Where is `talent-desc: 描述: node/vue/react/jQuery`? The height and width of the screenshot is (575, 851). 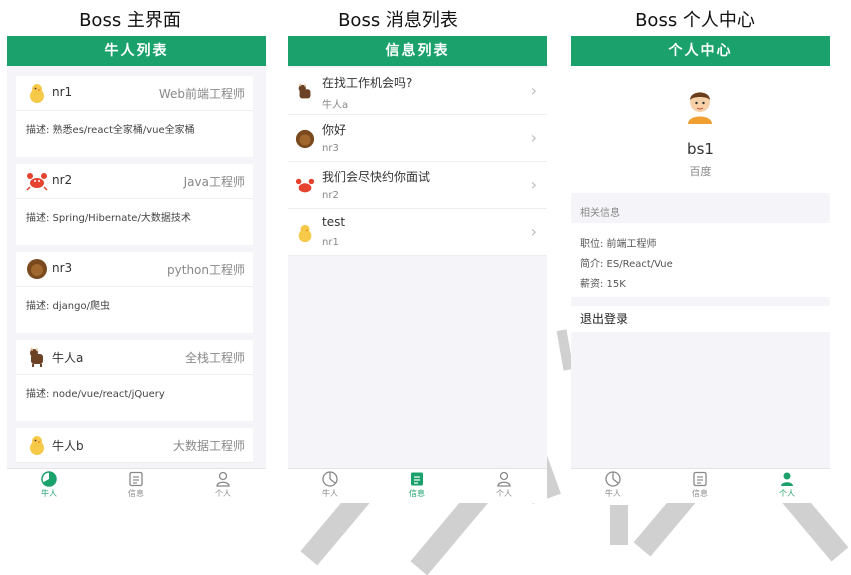
talent-desc: 描述: node/vue/react/jQuery is located at coordinates (95, 394).